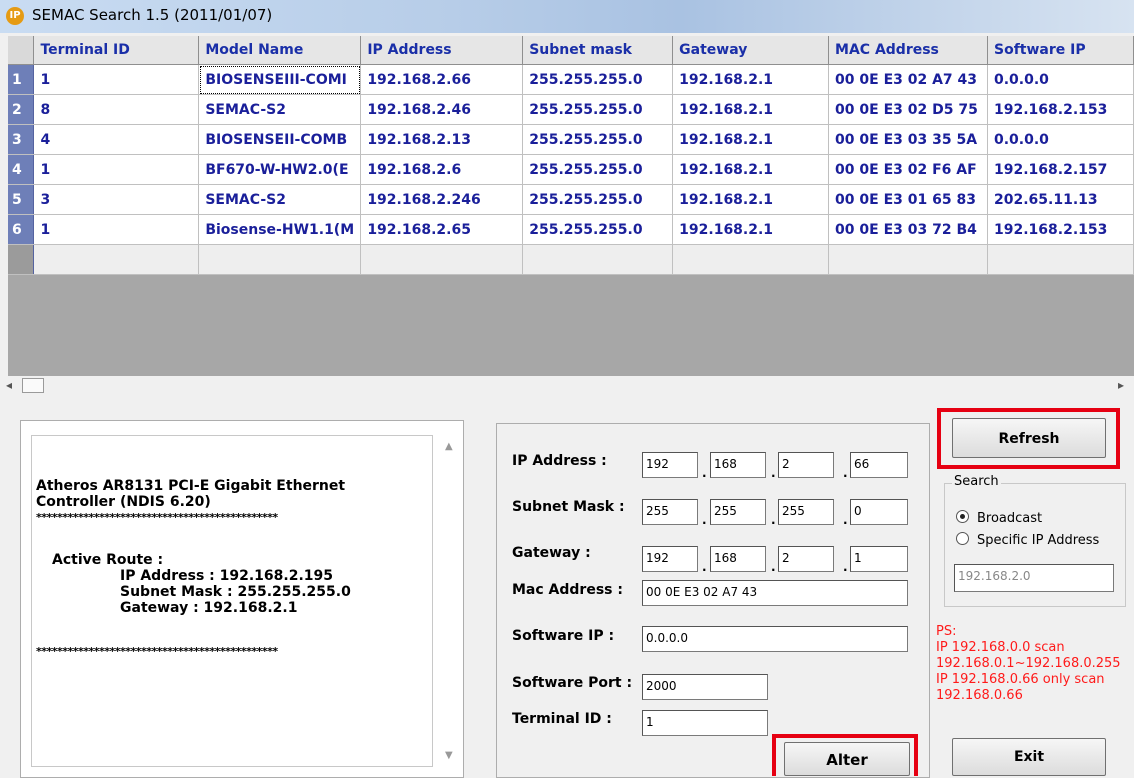  I want to click on cell-ip-address: 192.168.2.66, so click(442, 79).